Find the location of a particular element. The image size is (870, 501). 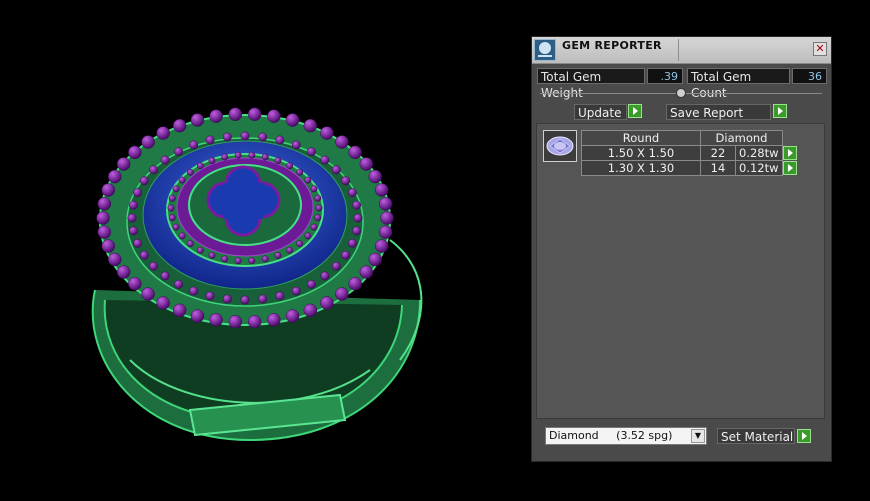

gem-size: 1.30 X 1.30 is located at coordinates (641, 168).